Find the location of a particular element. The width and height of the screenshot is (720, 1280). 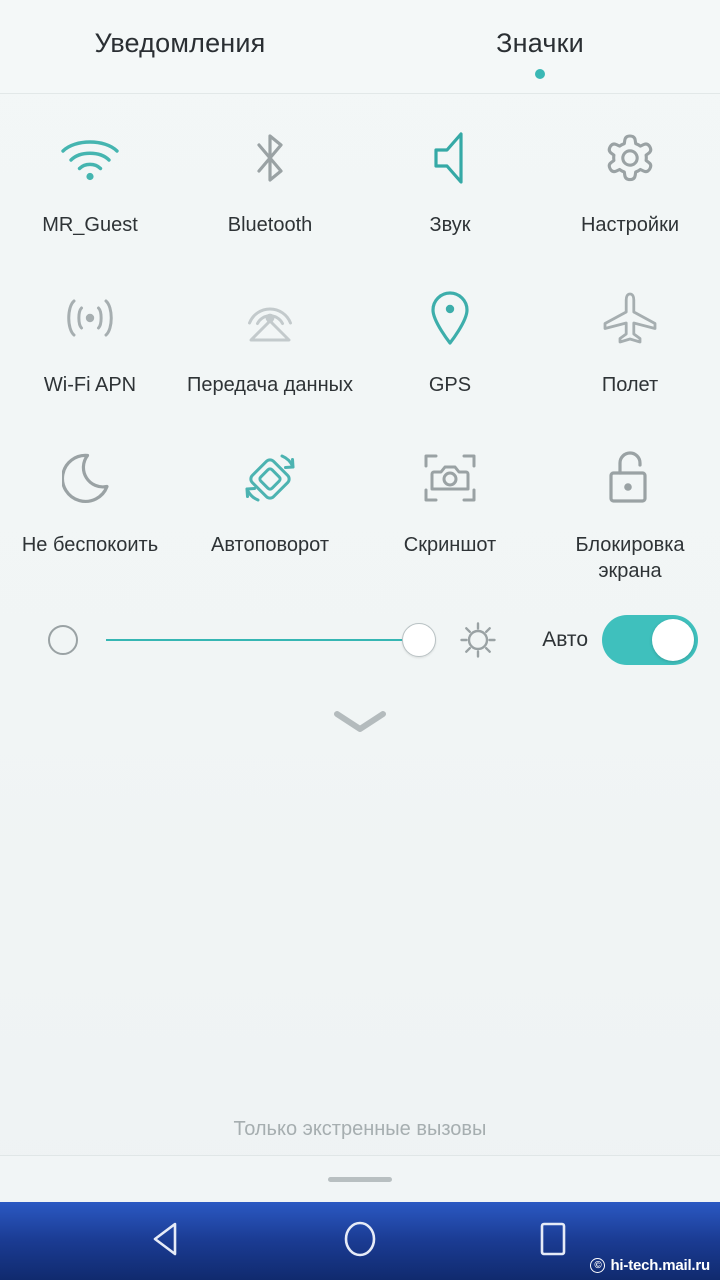

tile-screen-lock-label: Блокировка экрана is located at coordinates (630, 558).